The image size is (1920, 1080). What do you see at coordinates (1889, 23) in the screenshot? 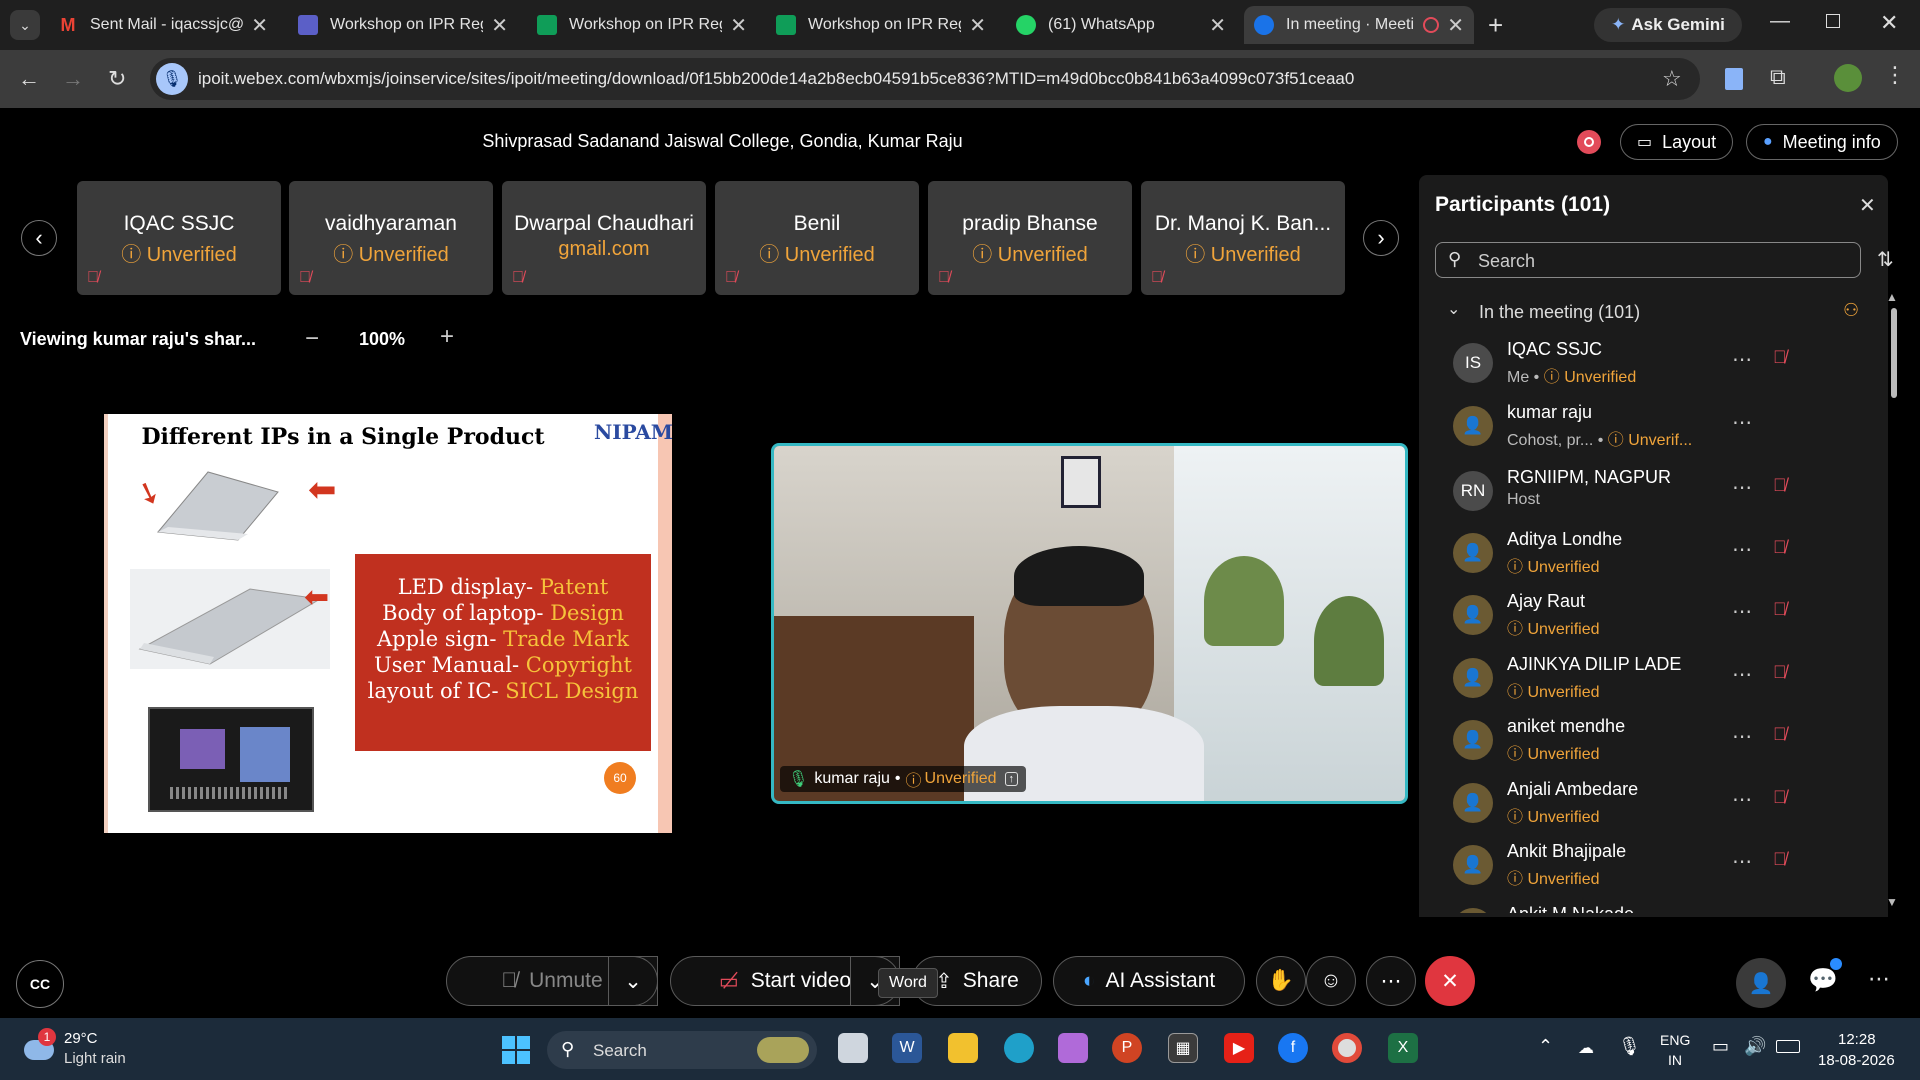
I see `close-window-icon: ✕` at bounding box center [1889, 23].